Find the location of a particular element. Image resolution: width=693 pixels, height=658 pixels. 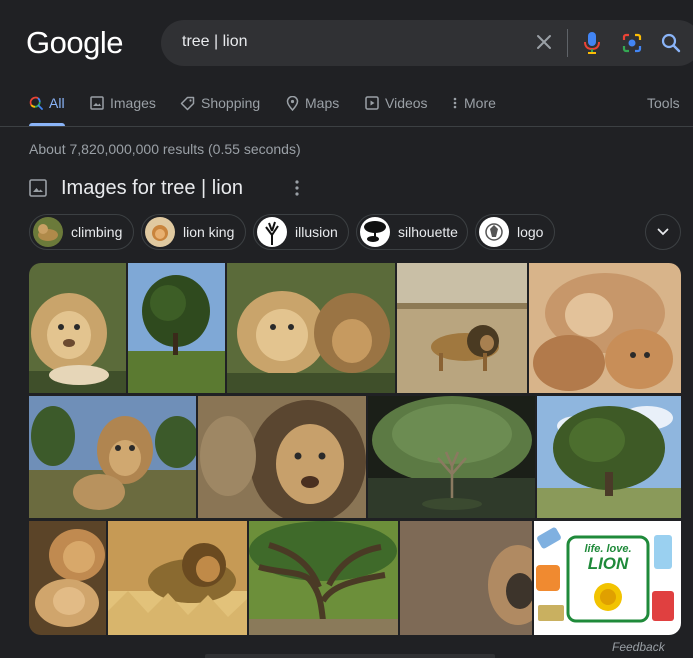

header: Google tree | lion is located at coordinates (346, 45).